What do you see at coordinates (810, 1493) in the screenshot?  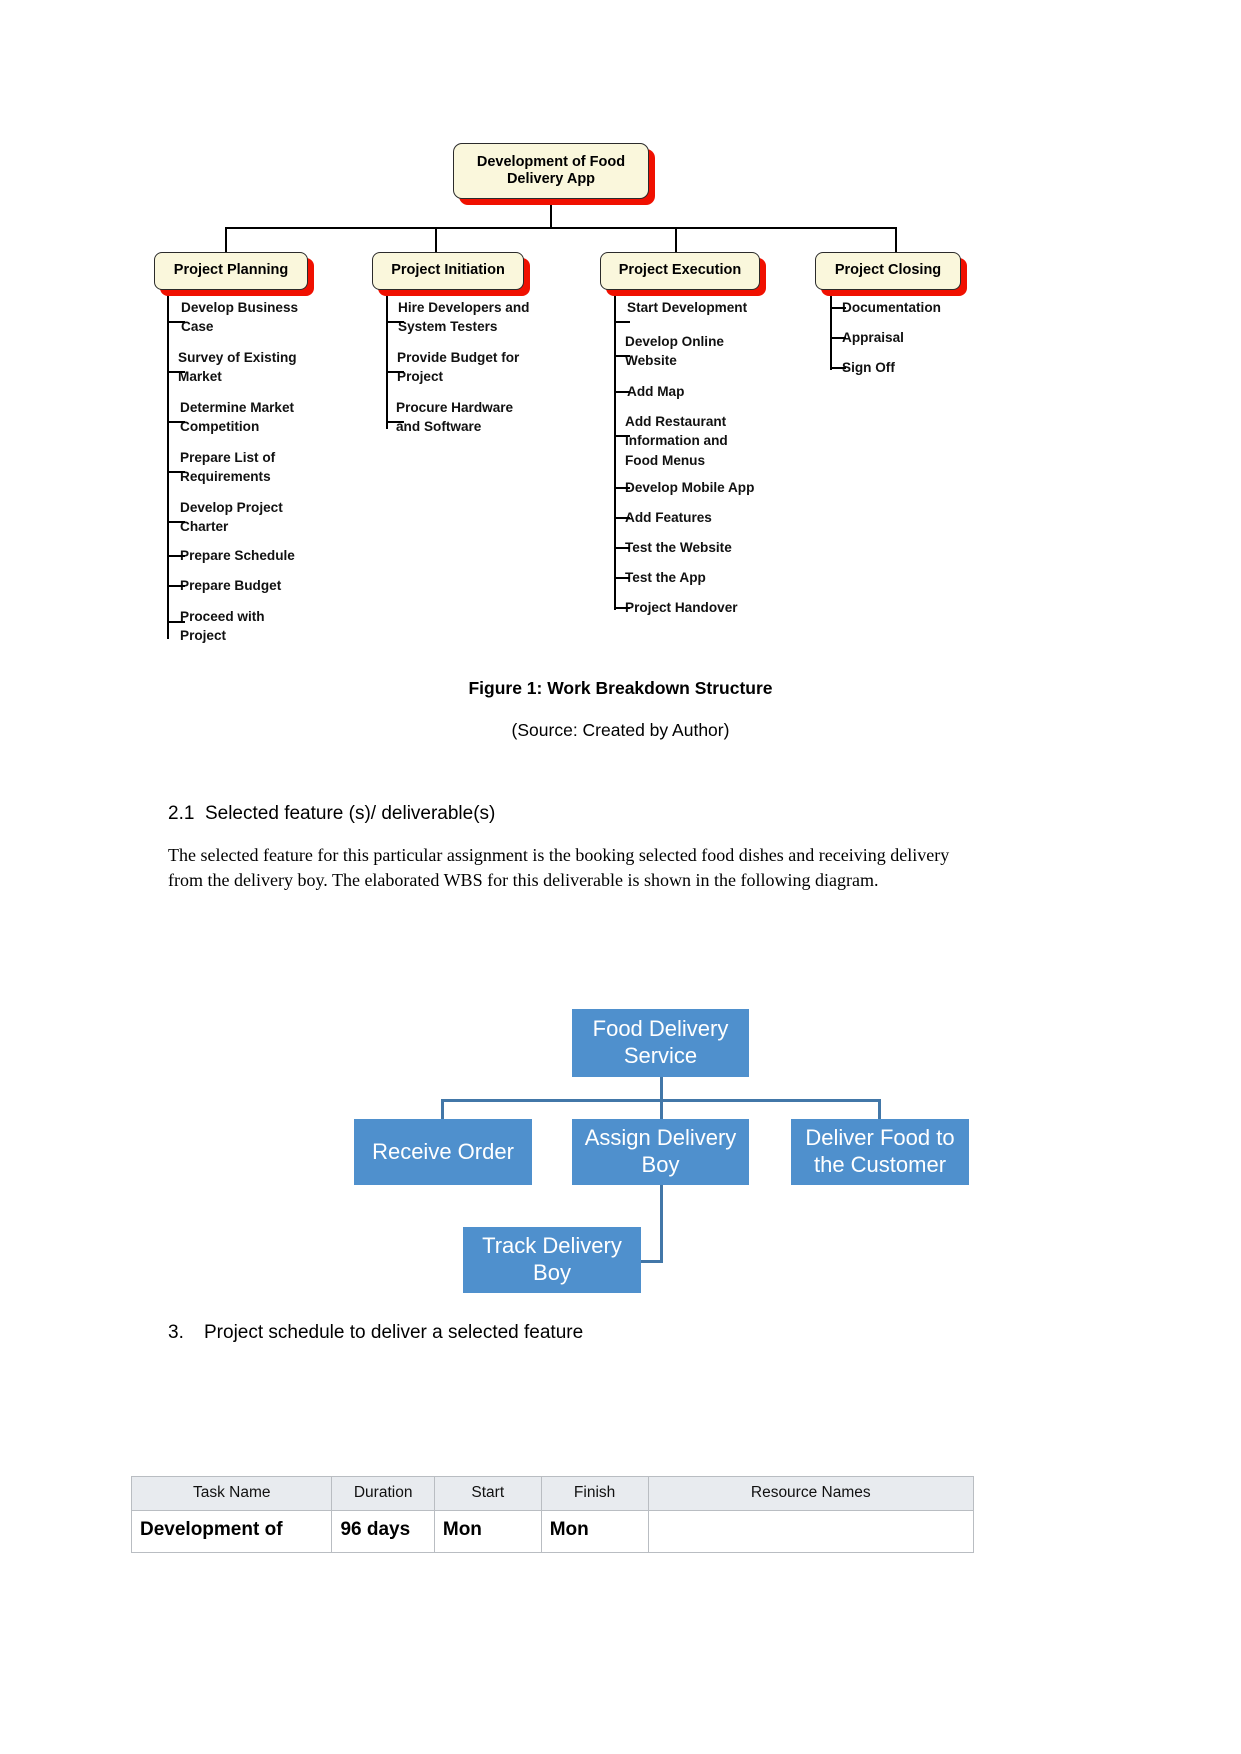 I see `column-header-resource-names: Resource Names` at bounding box center [810, 1493].